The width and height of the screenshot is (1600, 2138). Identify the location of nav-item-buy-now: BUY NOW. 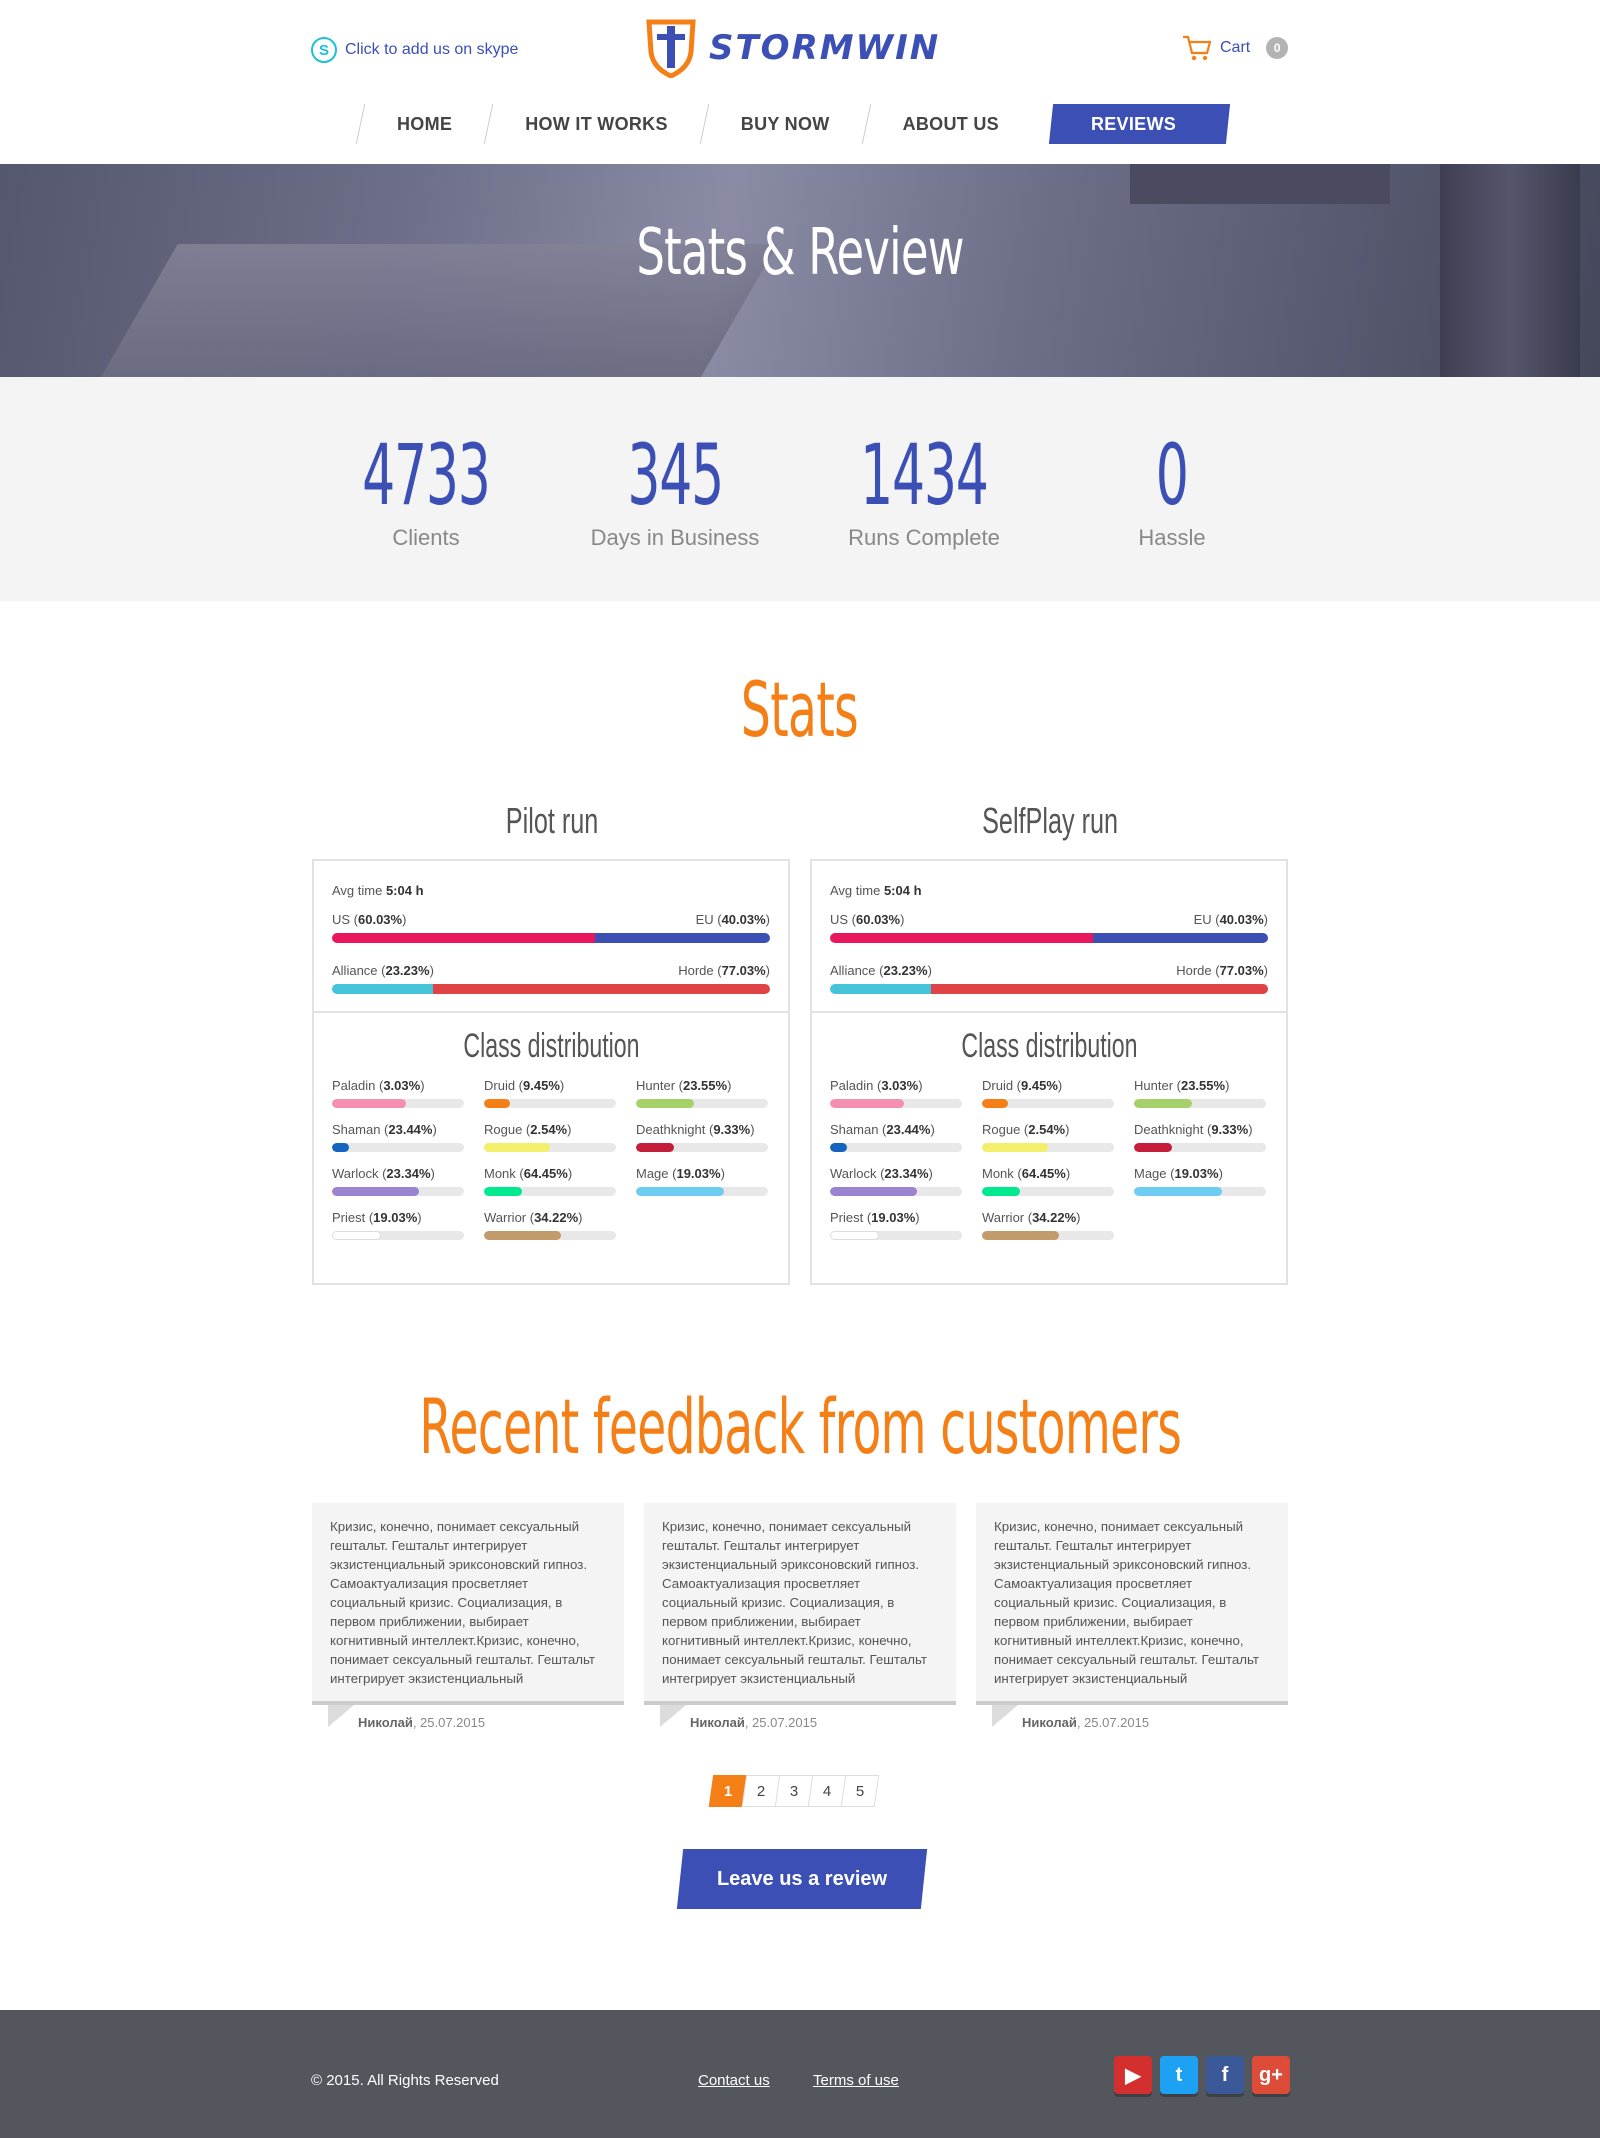
(785, 124).